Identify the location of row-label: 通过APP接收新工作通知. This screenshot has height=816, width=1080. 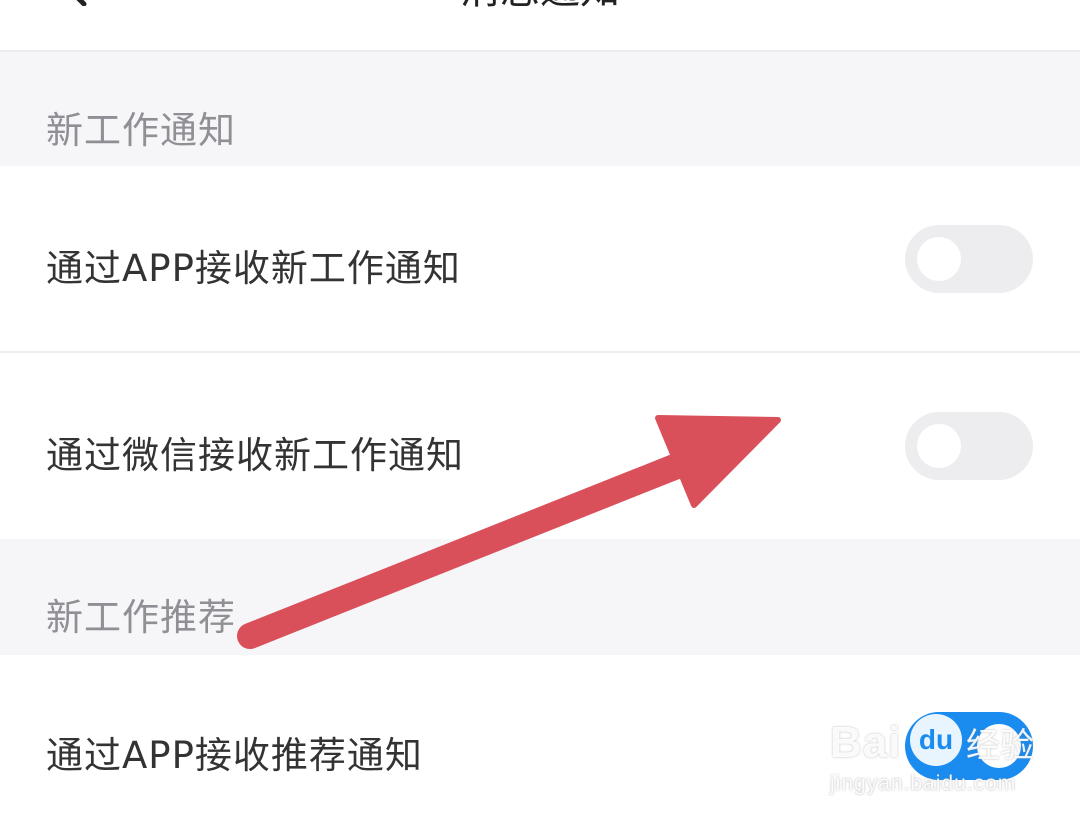
(253, 268).